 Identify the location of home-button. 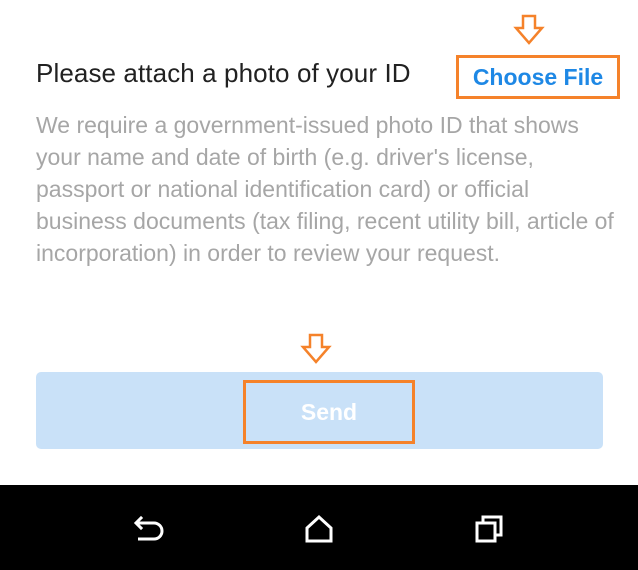
(319, 529).